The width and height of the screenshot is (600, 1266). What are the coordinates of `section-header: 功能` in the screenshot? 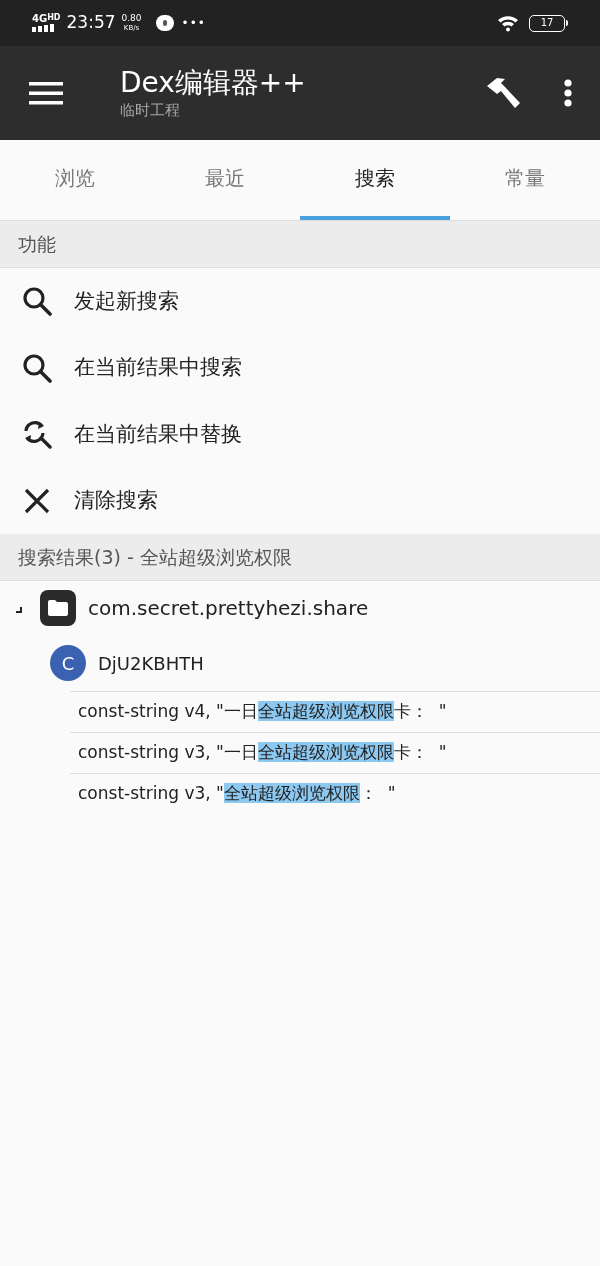 It's located at (37, 244).